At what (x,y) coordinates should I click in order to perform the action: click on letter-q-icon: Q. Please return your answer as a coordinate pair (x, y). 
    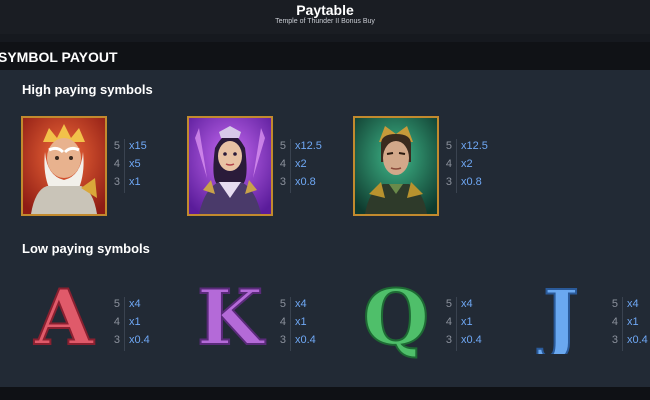
    Looking at the image, I should click on (396, 327).